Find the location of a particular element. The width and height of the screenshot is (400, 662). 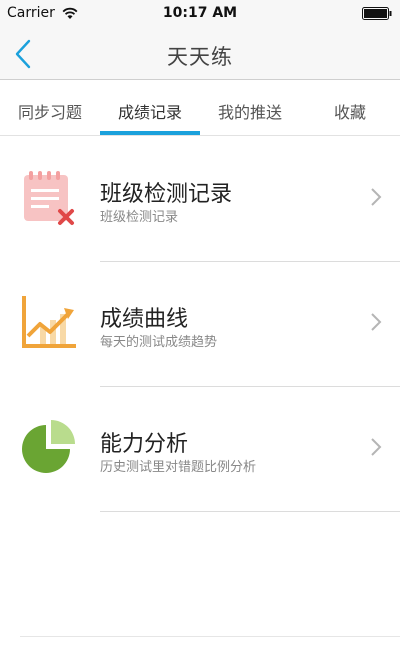

list-item-title: 班级检测记录 is located at coordinates (166, 194).